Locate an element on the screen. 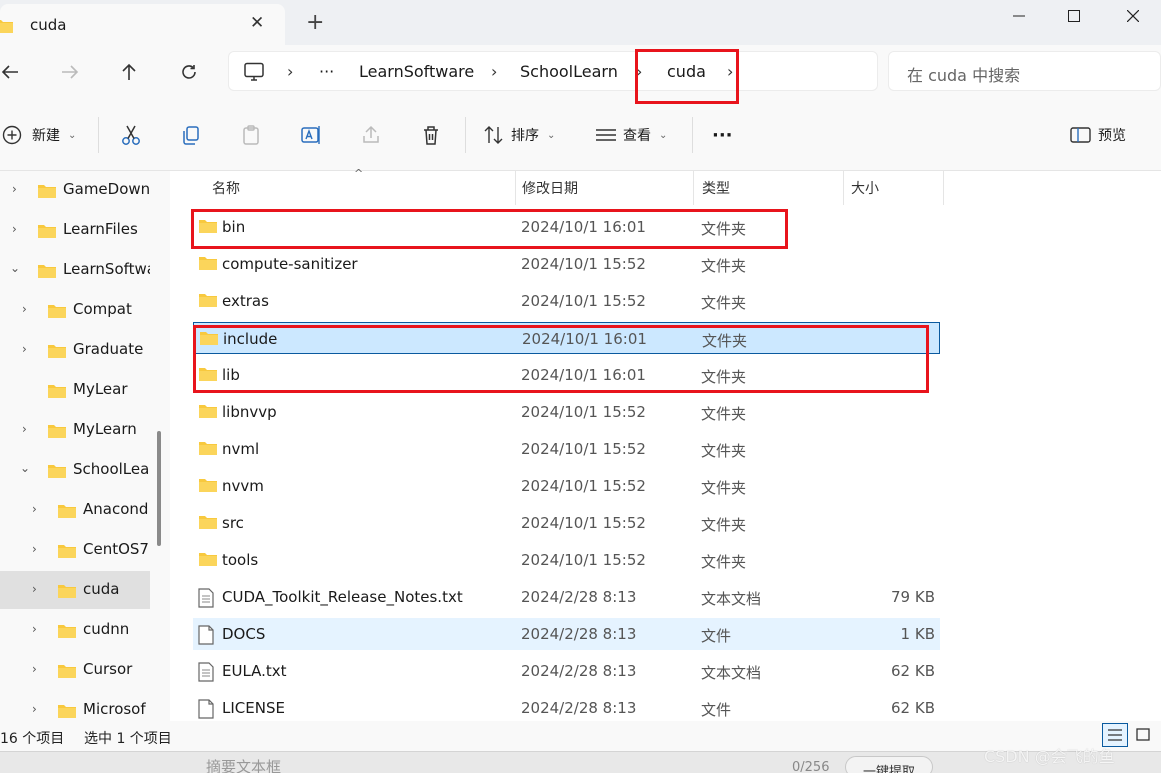  forward-button is located at coordinates (70, 72).